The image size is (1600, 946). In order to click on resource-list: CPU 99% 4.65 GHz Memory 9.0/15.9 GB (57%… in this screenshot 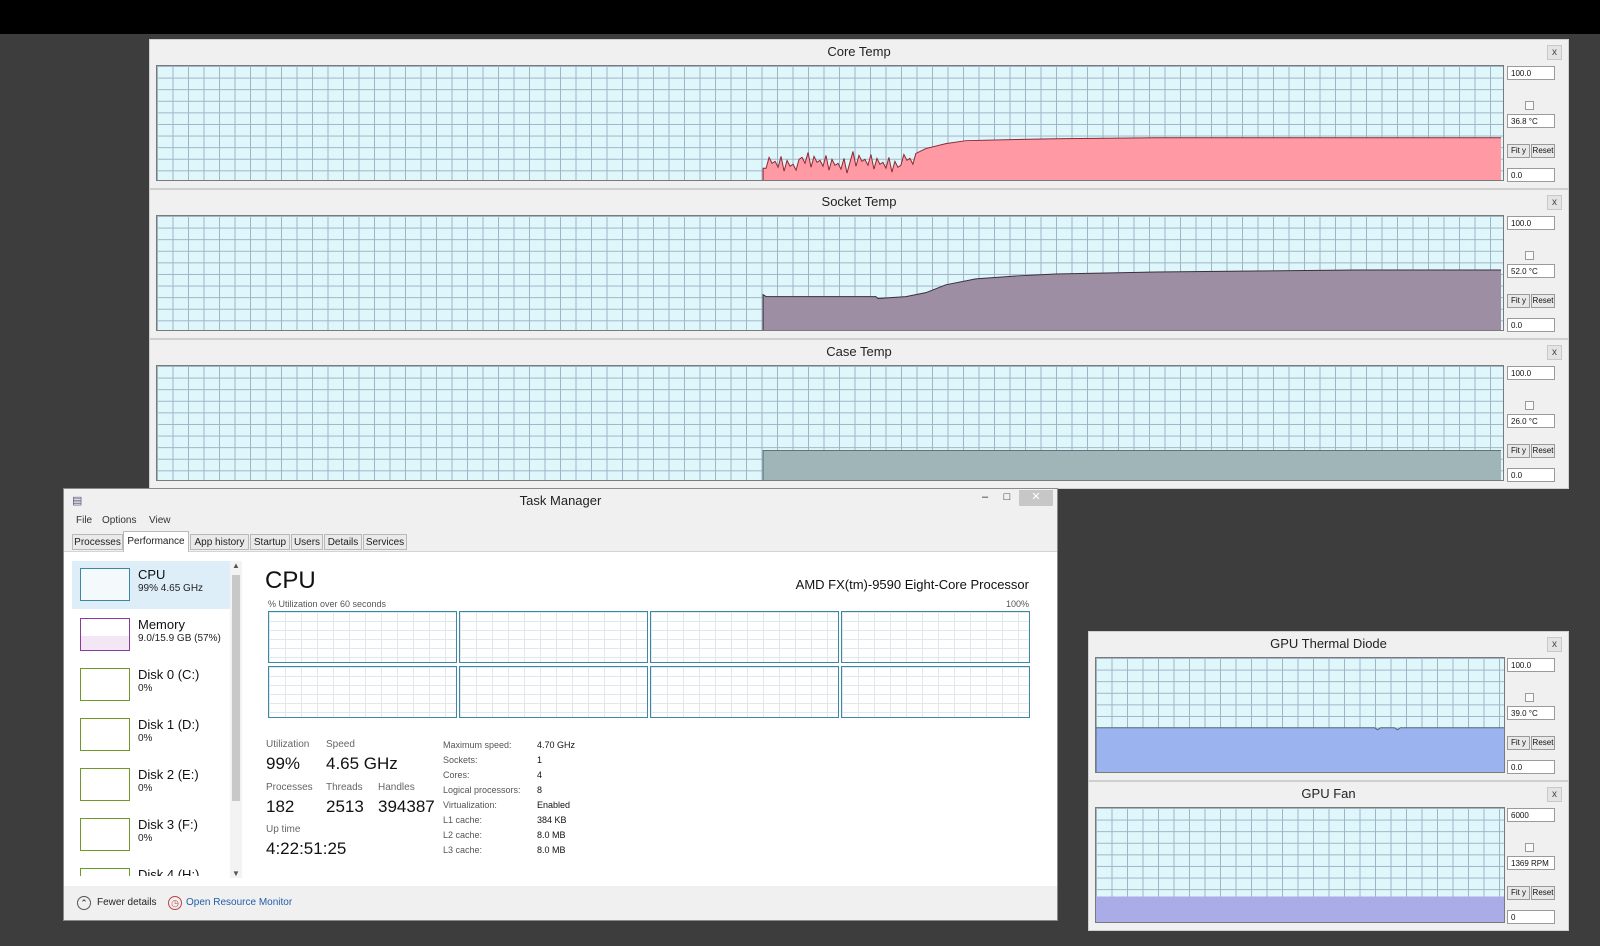, I will do `click(157, 718)`.